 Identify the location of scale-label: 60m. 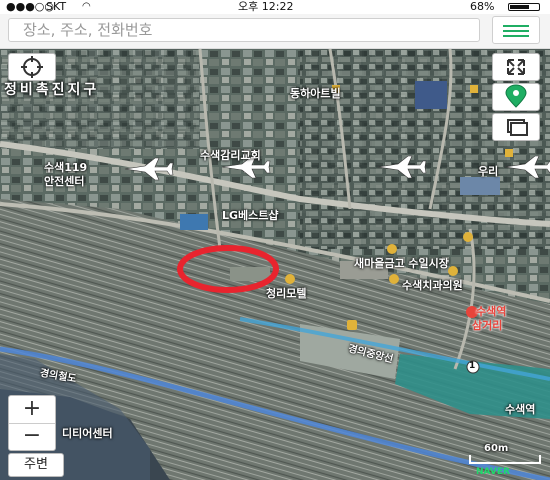
(496, 448).